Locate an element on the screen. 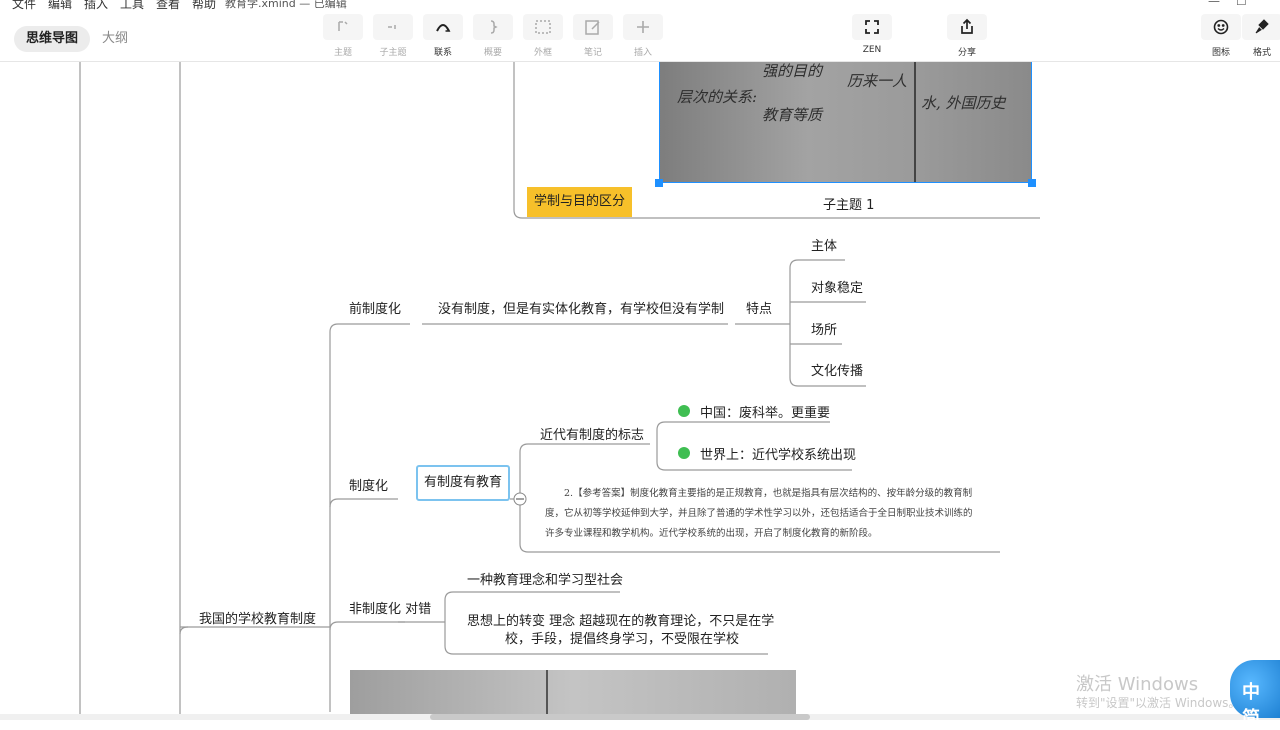  activation-watermark-hint: 转到"设置"以激活 Windows。 is located at coordinates (1158, 703).